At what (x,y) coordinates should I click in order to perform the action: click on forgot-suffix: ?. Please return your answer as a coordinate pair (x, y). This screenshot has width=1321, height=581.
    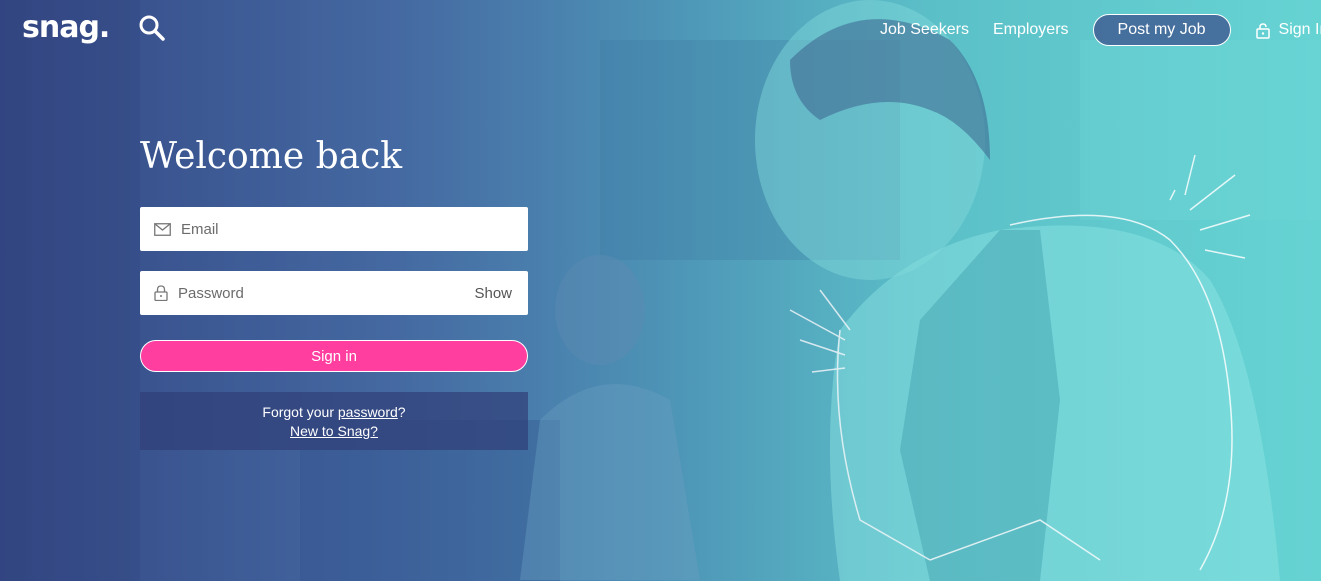
    Looking at the image, I should click on (401, 412).